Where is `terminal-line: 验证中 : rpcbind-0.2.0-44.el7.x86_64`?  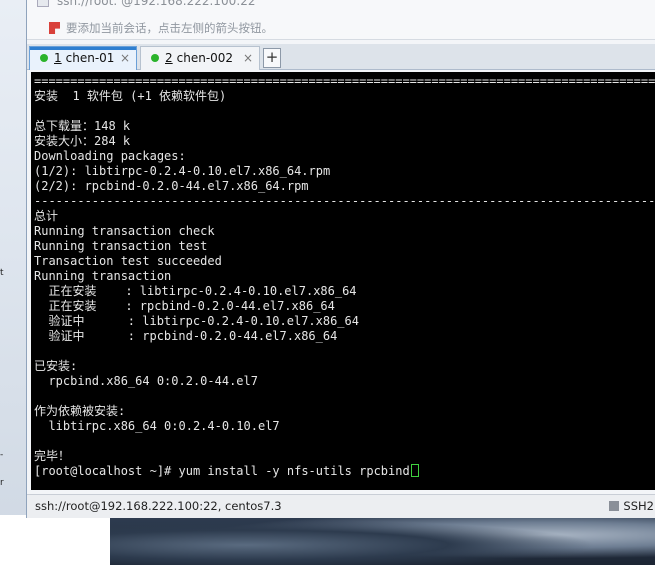
terminal-line: 验证中 : rpcbind-0.2.0-44.el7.x86_64 is located at coordinates (186, 336).